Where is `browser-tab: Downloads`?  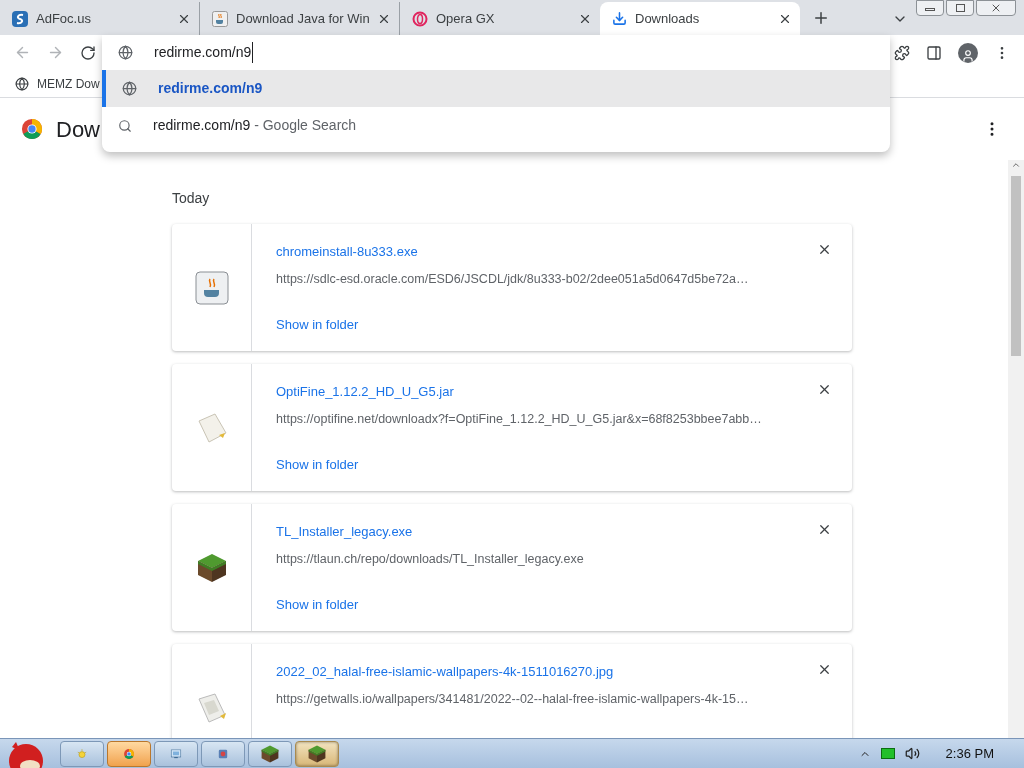
browser-tab: Downloads is located at coordinates (700, 18).